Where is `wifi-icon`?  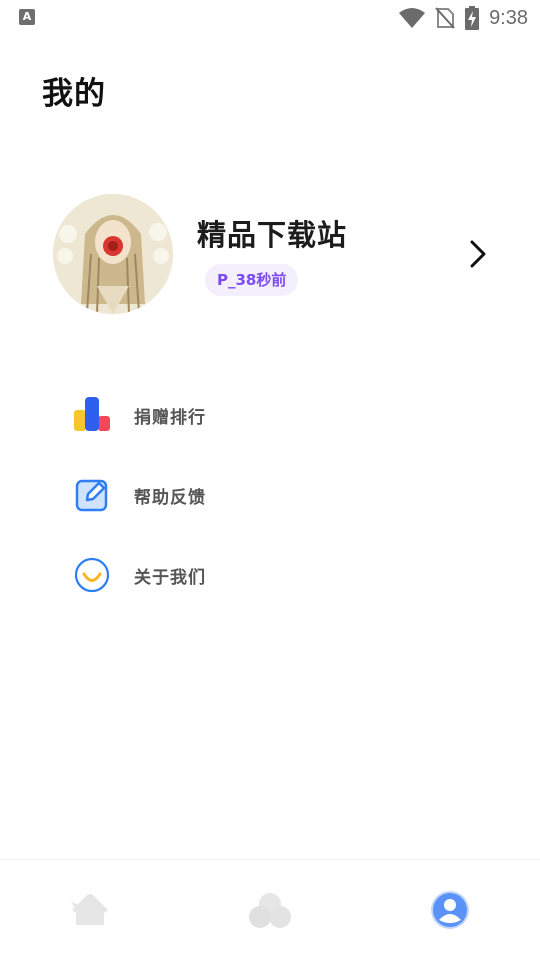 wifi-icon is located at coordinates (412, 18).